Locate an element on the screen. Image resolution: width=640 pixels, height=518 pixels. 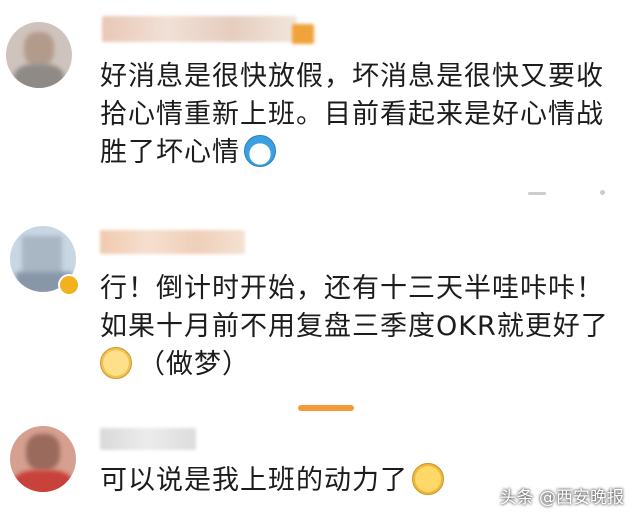
comment-line-1: 行！倒计时开始，还有十三天半哇咔咔！ is located at coordinates (352, 288).